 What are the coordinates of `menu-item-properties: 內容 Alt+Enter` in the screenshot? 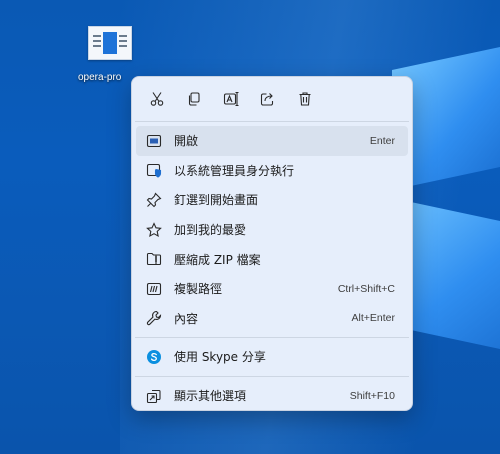 It's located at (272, 319).